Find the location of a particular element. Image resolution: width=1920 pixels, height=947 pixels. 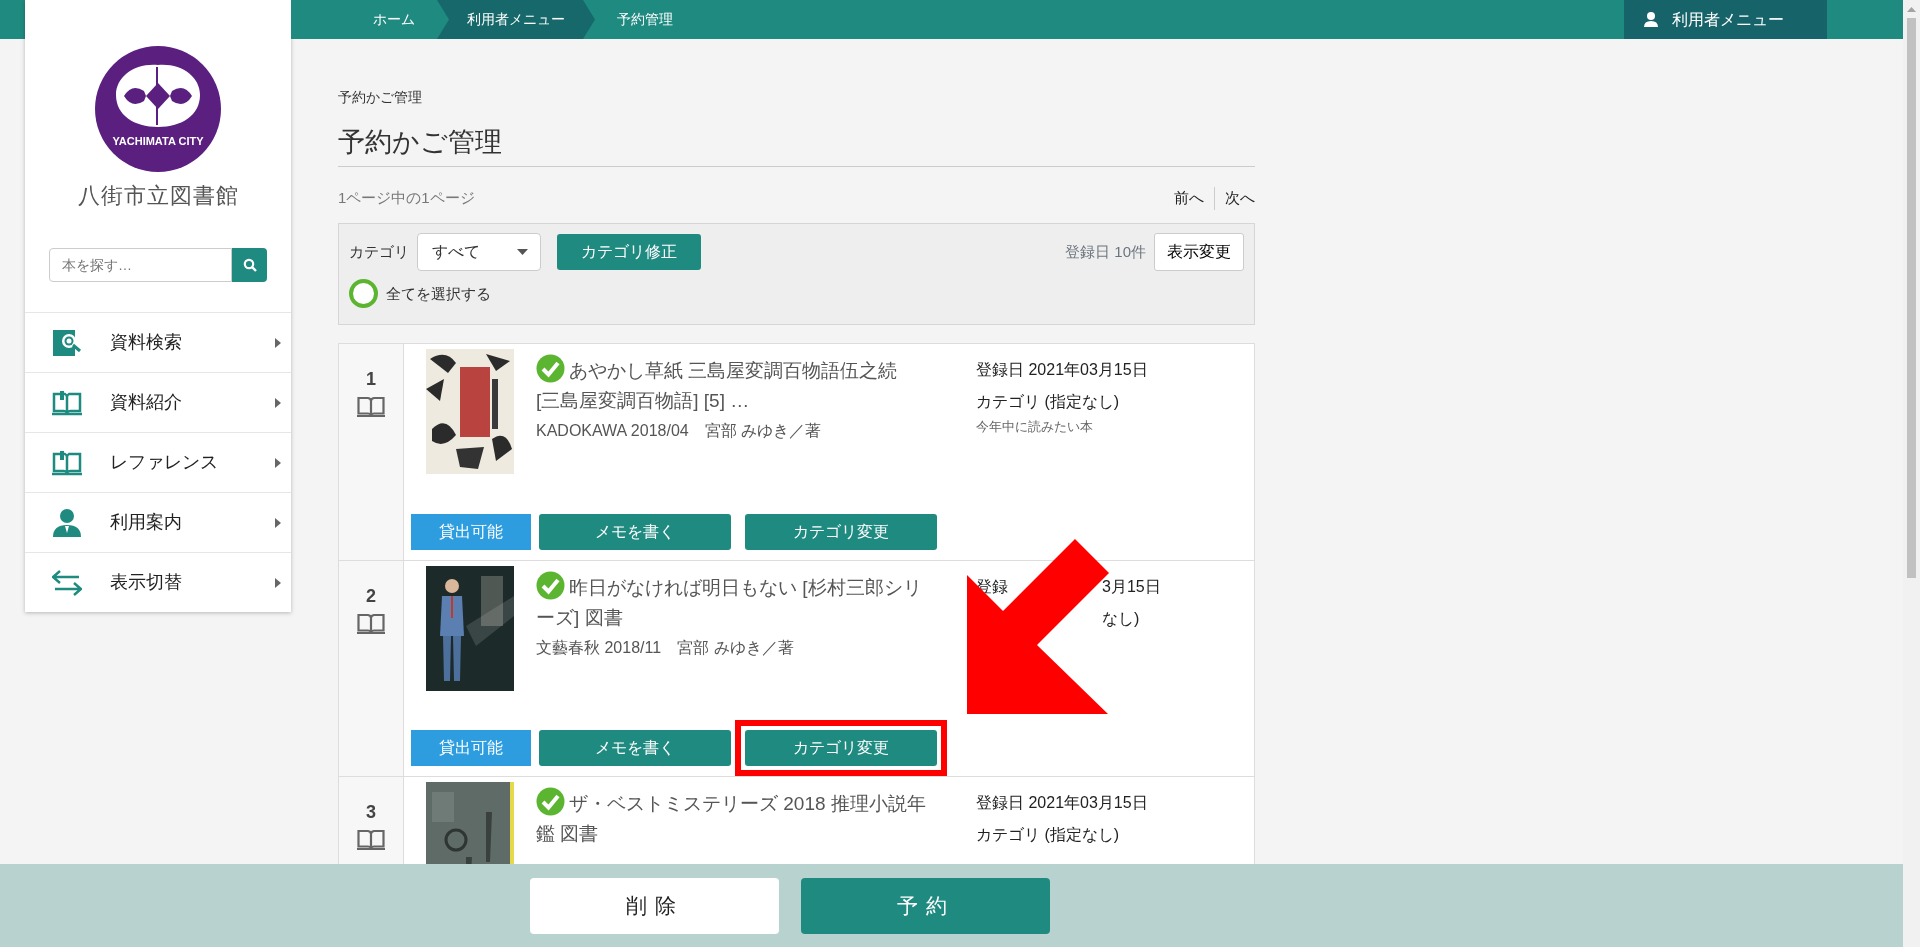

library-name: 八街市立図書館 is located at coordinates (158, 196).